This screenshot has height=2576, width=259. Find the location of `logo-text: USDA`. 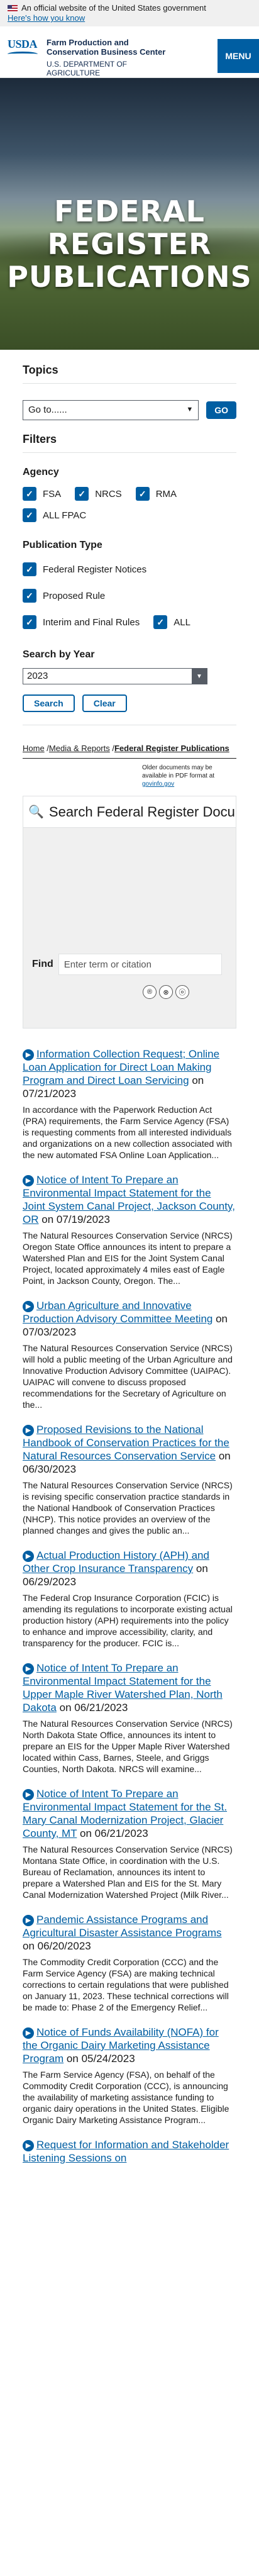

logo-text: USDA is located at coordinates (23, 44).